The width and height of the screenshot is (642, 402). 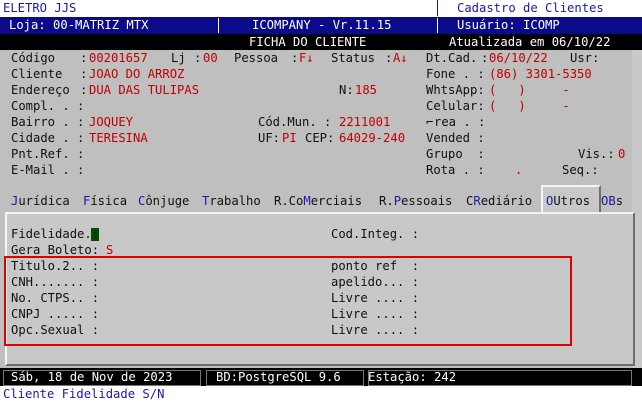 I want to click on area-label: rea . :, so click(x=460, y=122).